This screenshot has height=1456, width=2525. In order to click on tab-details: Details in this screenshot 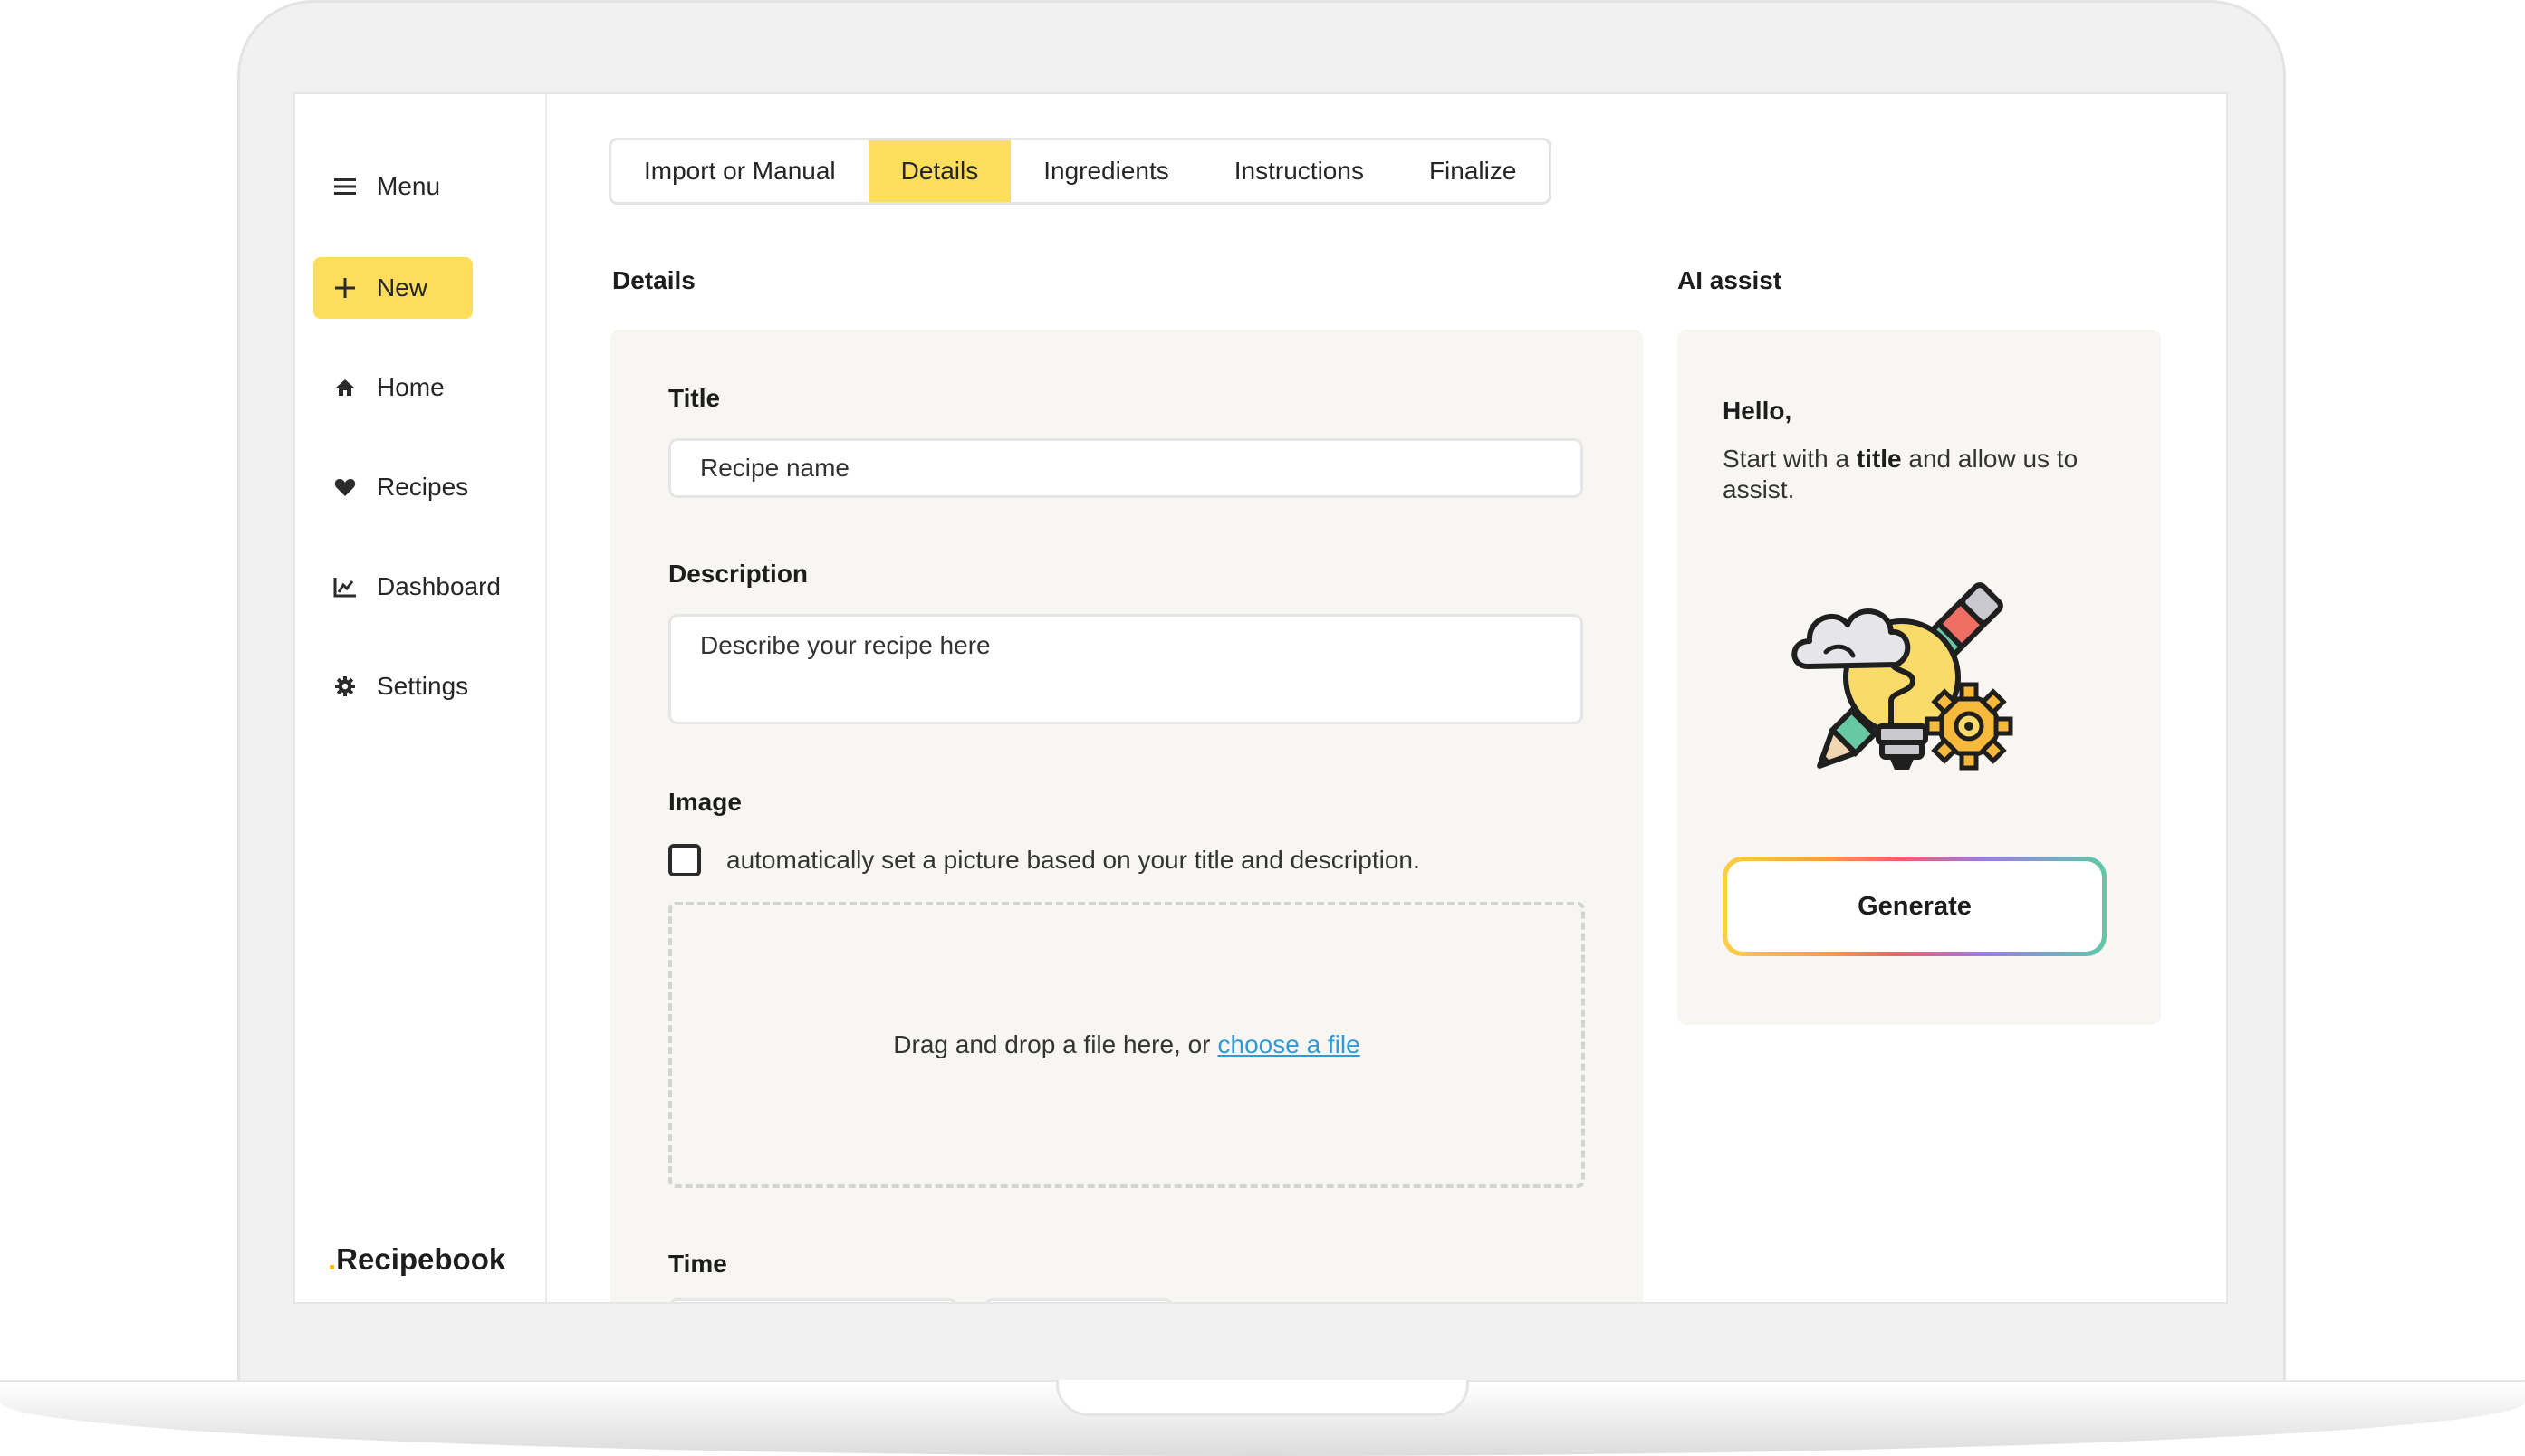, I will do `click(940, 171)`.